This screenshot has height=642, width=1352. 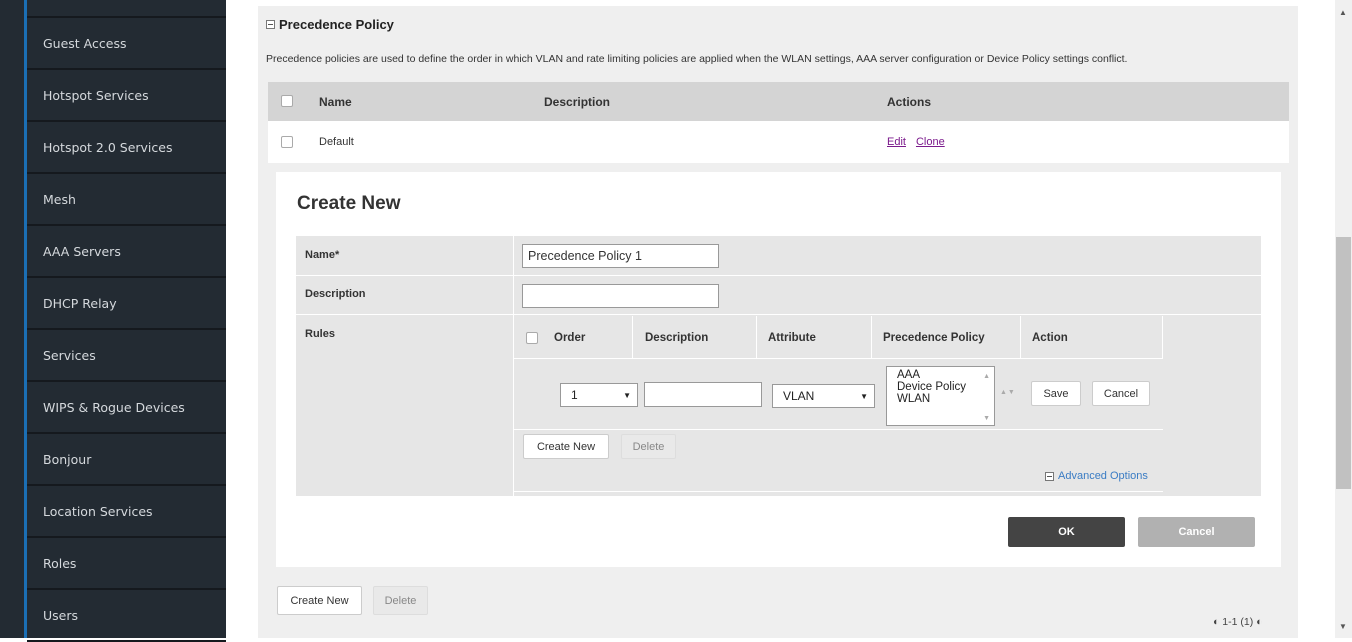 What do you see at coordinates (108, 147) in the screenshot?
I see `sidebar-item-label: Hotspot 2.0 Services` at bounding box center [108, 147].